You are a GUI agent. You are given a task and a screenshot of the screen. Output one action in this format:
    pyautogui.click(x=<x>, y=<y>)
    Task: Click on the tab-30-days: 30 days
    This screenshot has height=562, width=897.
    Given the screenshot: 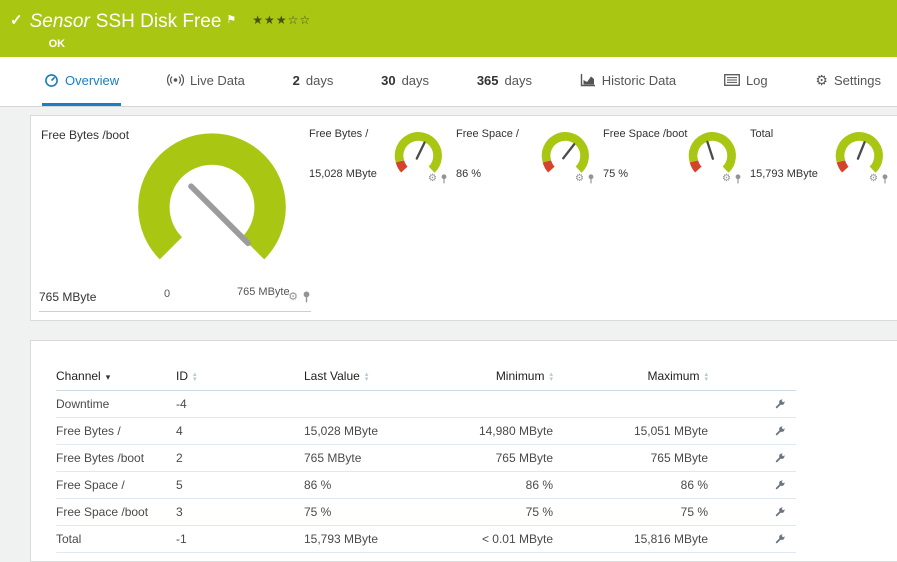 What is the action you would take?
    pyautogui.click(x=405, y=81)
    